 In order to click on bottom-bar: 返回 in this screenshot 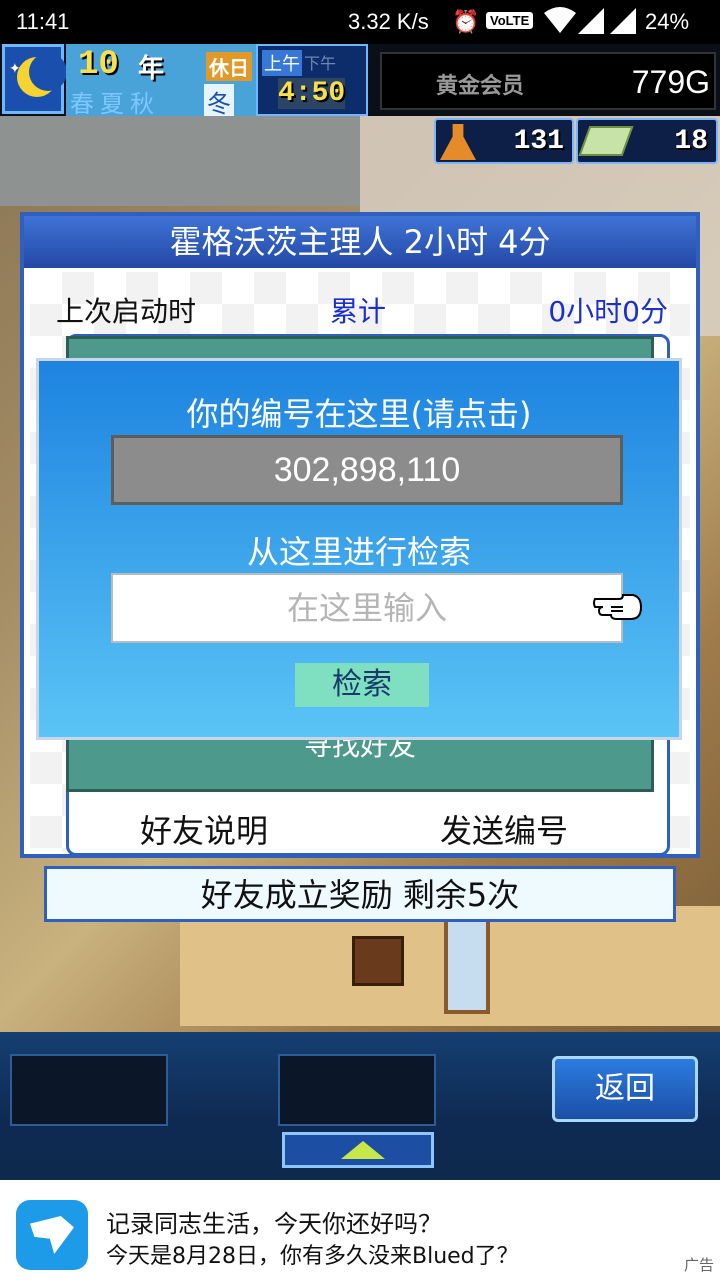, I will do `click(360, 1106)`.